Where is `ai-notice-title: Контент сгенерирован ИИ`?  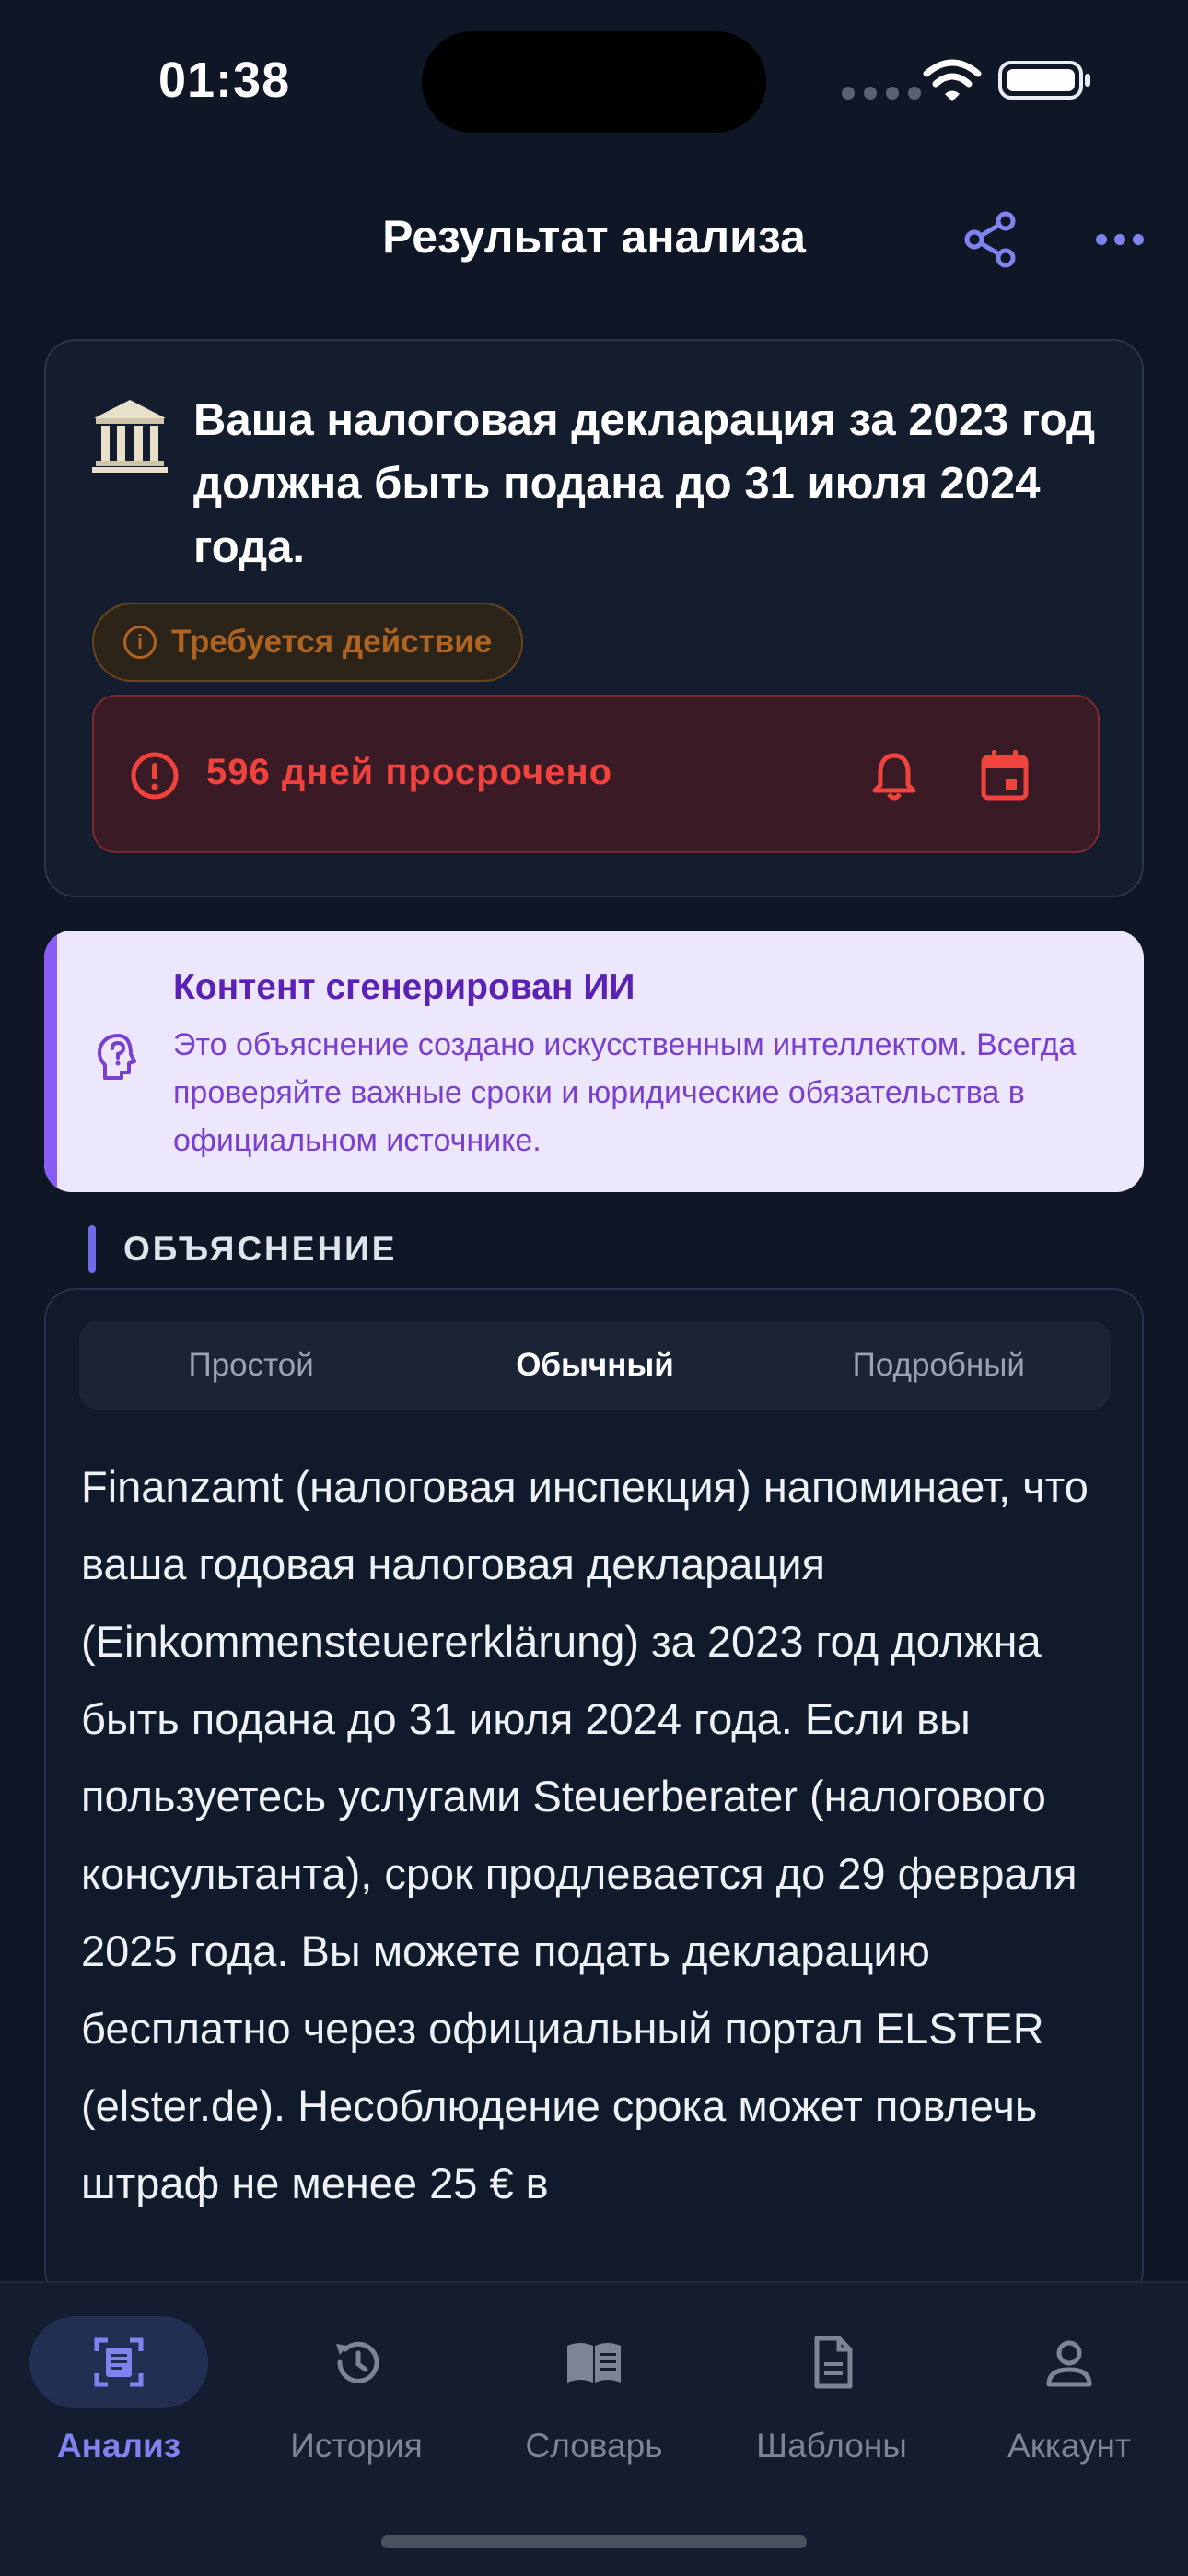 ai-notice-title: Контент сгенерирован ИИ is located at coordinates (404, 987).